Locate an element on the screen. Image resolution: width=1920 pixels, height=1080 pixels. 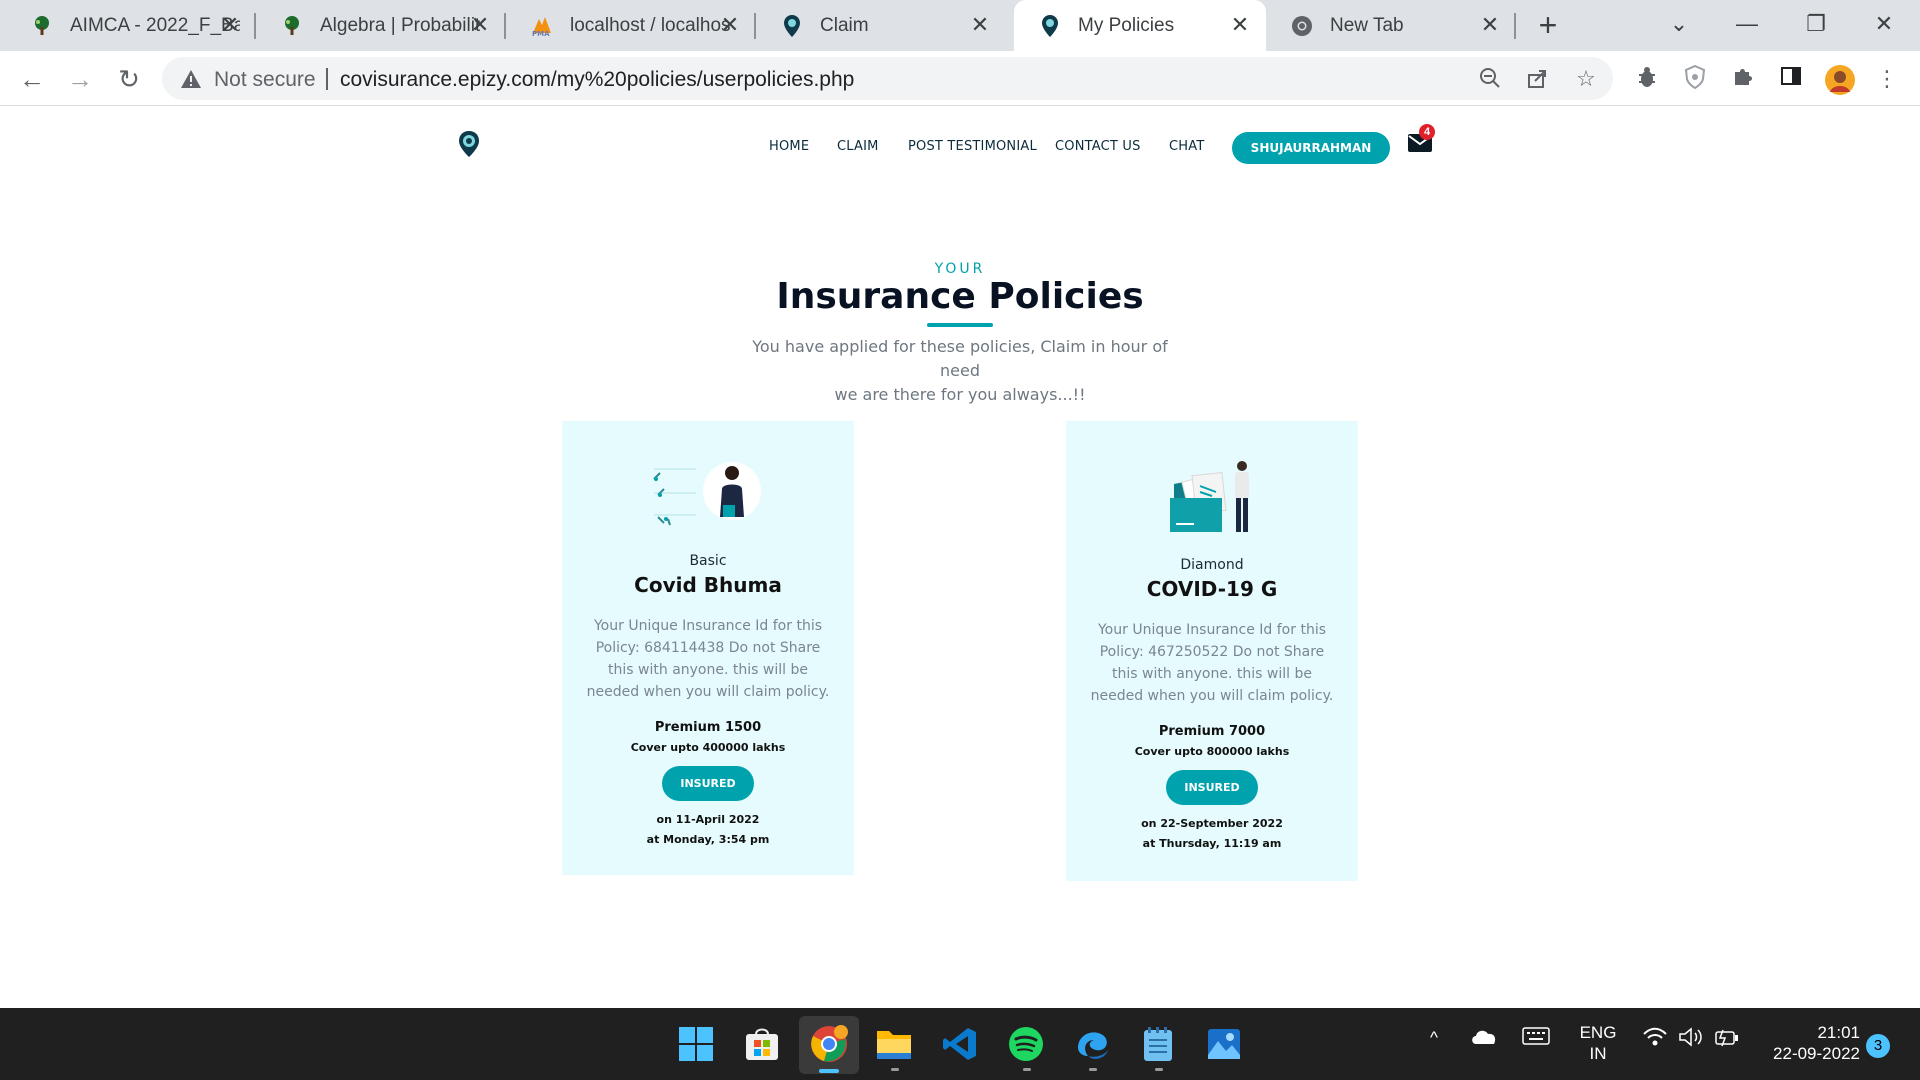
restore-button: ❐ is located at coordinates (1816, 24).